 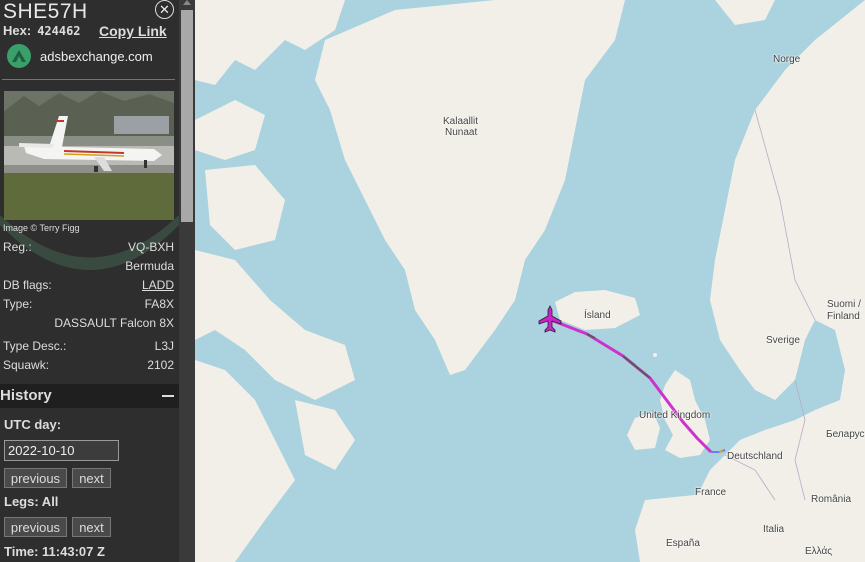 I want to click on squawk-label: Squawk:, so click(x=26, y=365).